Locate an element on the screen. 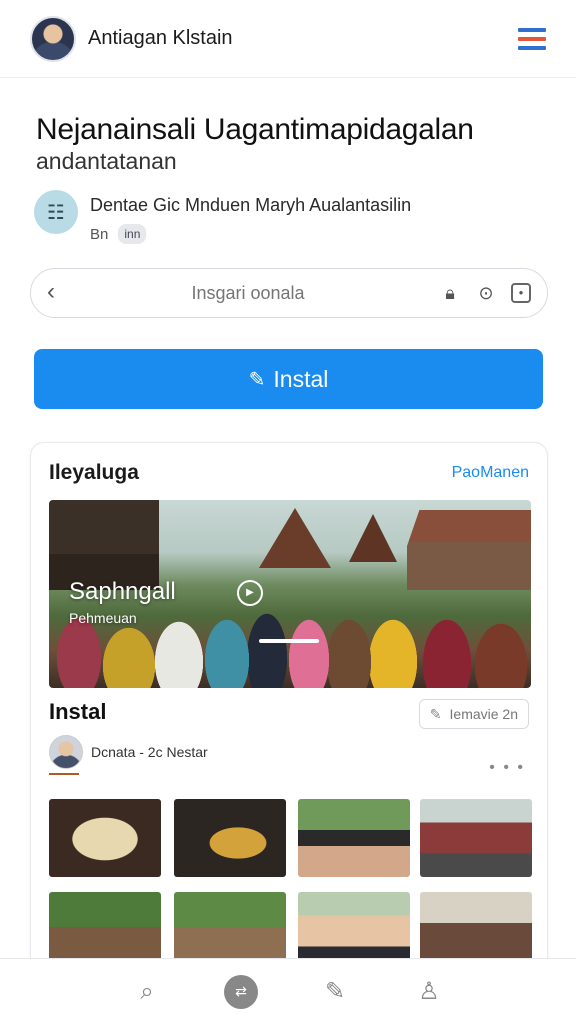 The height and width of the screenshot is (1024, 576). search-input is located at coordinates (248, 293).